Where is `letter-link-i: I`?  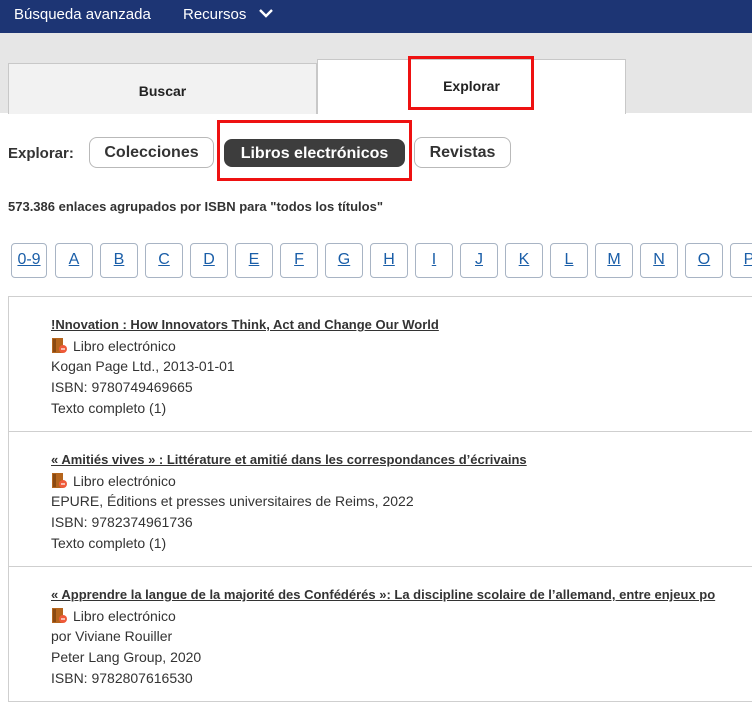
letter-link-i: I is located at coordinates (434, 260).